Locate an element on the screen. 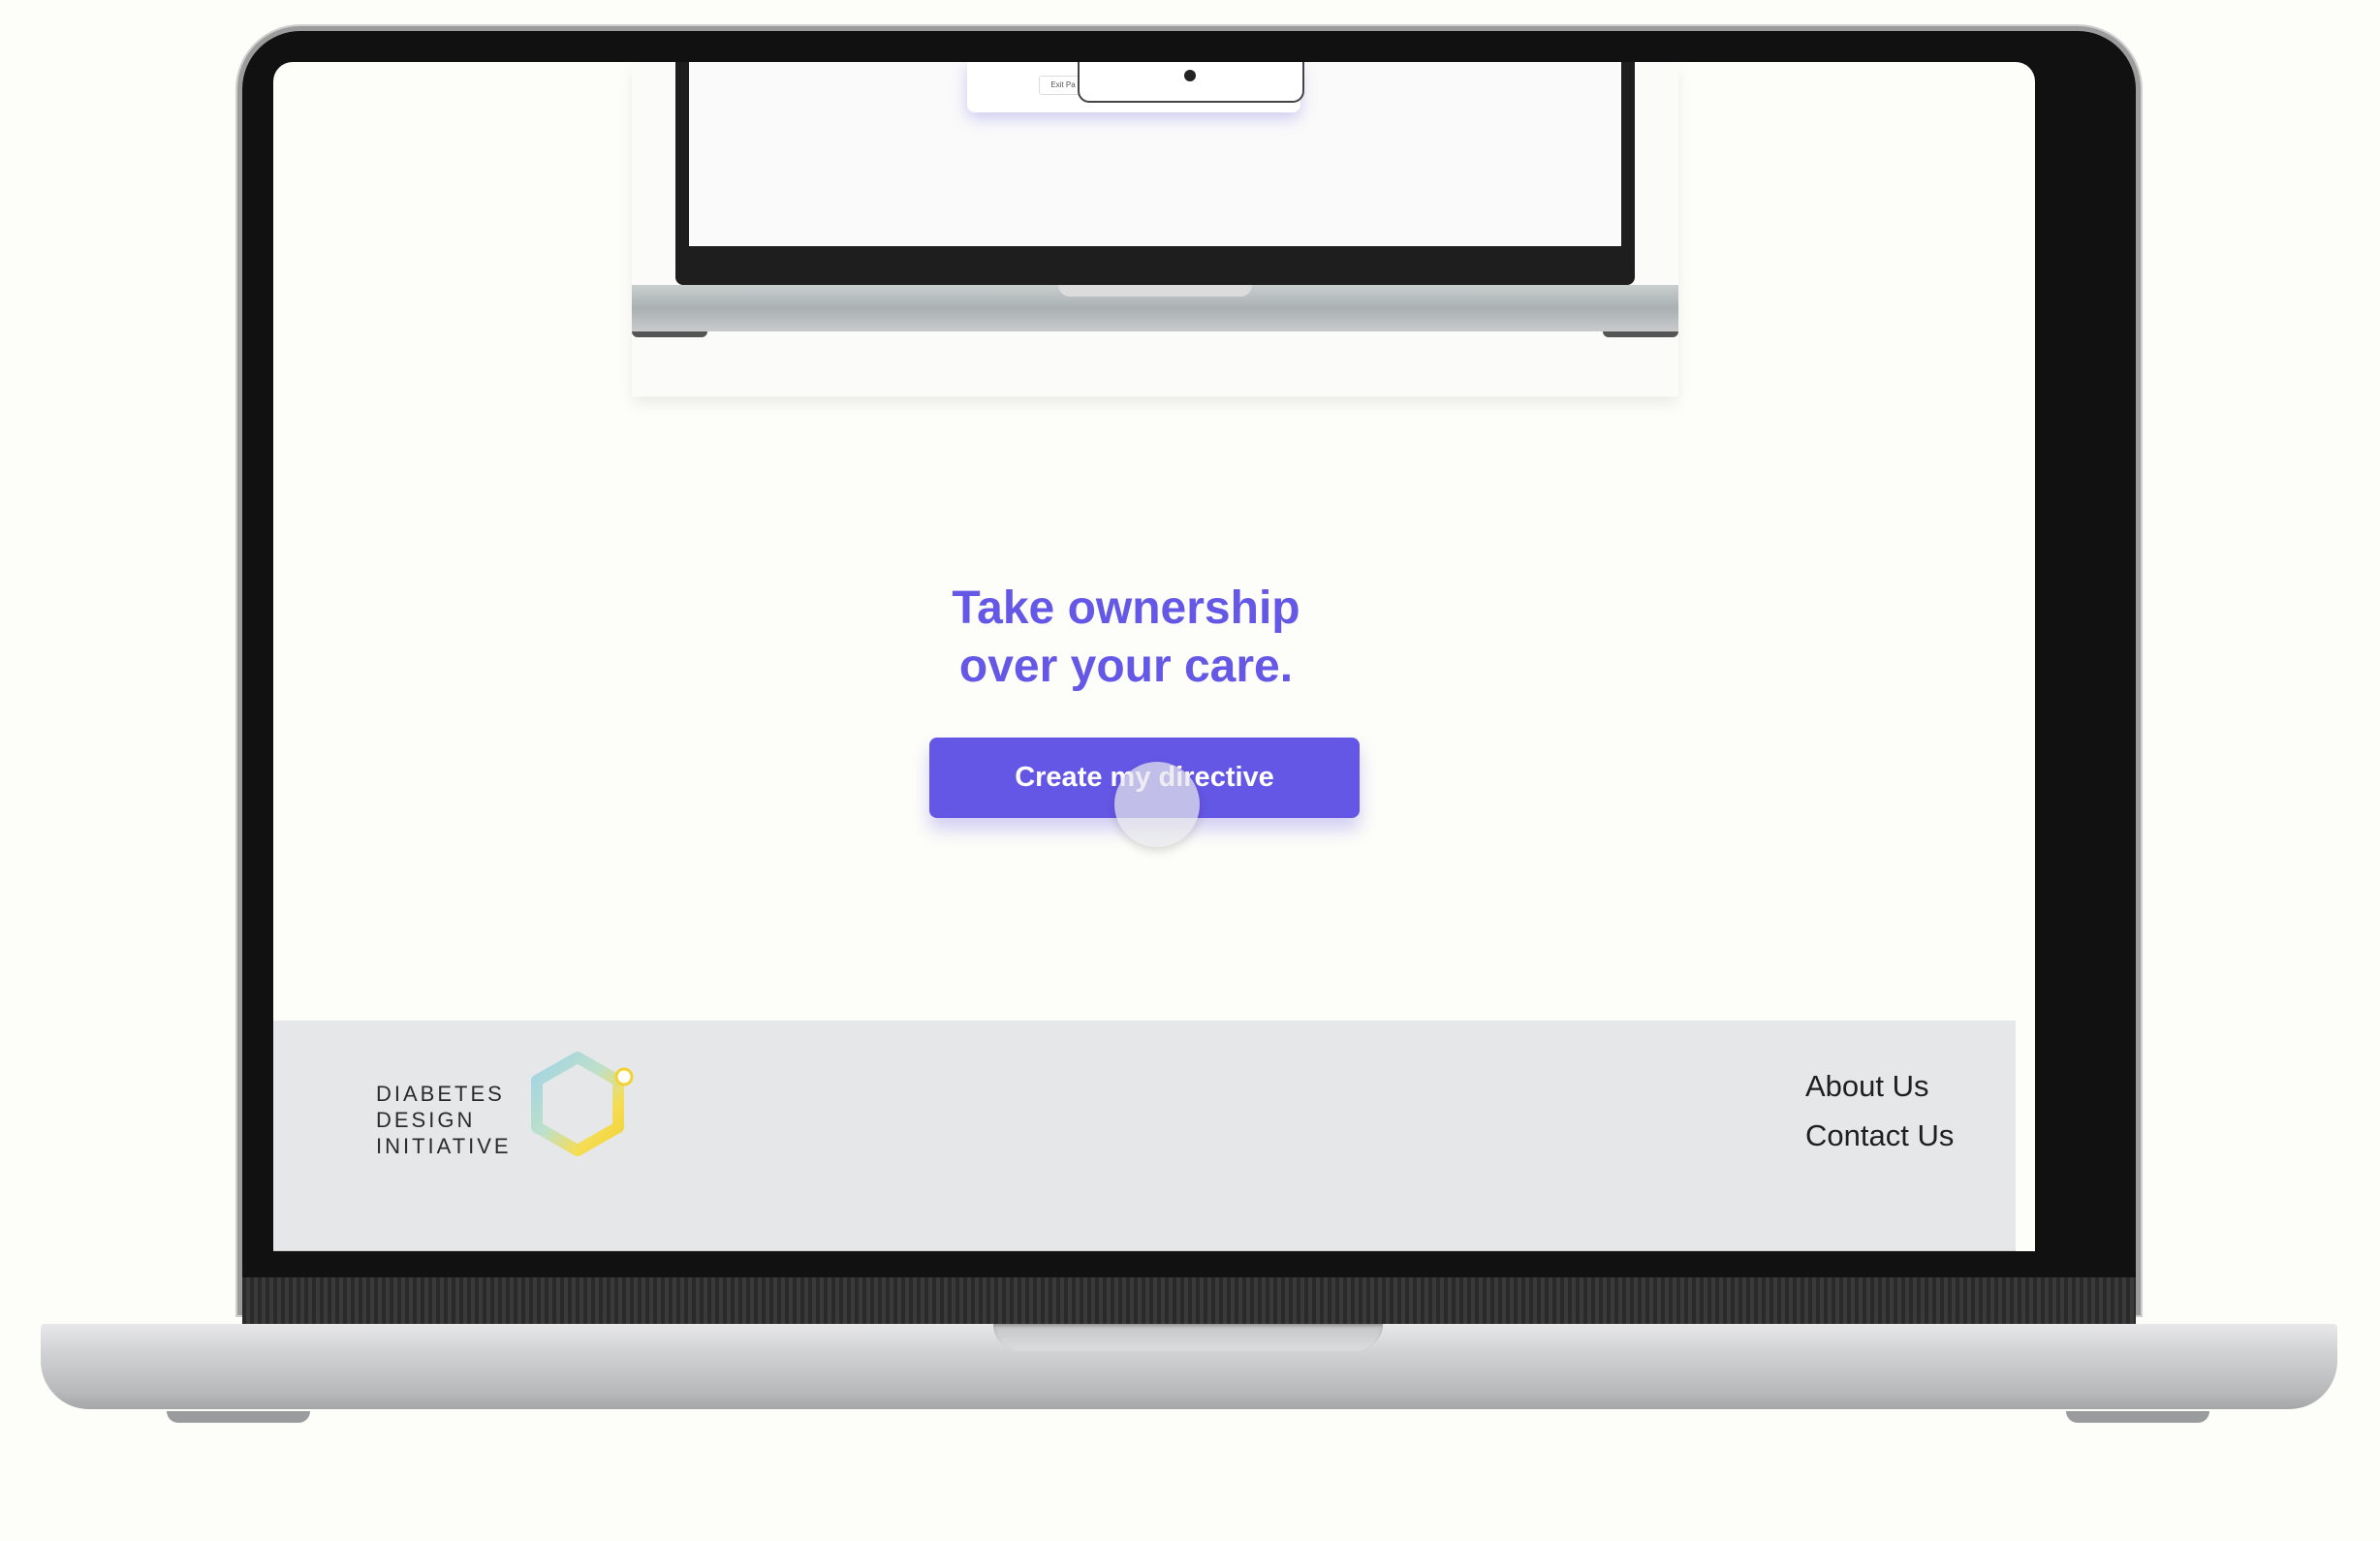 The height and width of the screenshot is (1541, 2380). footer-link-about-us: About Us is located at coordinates (1880, 1086).